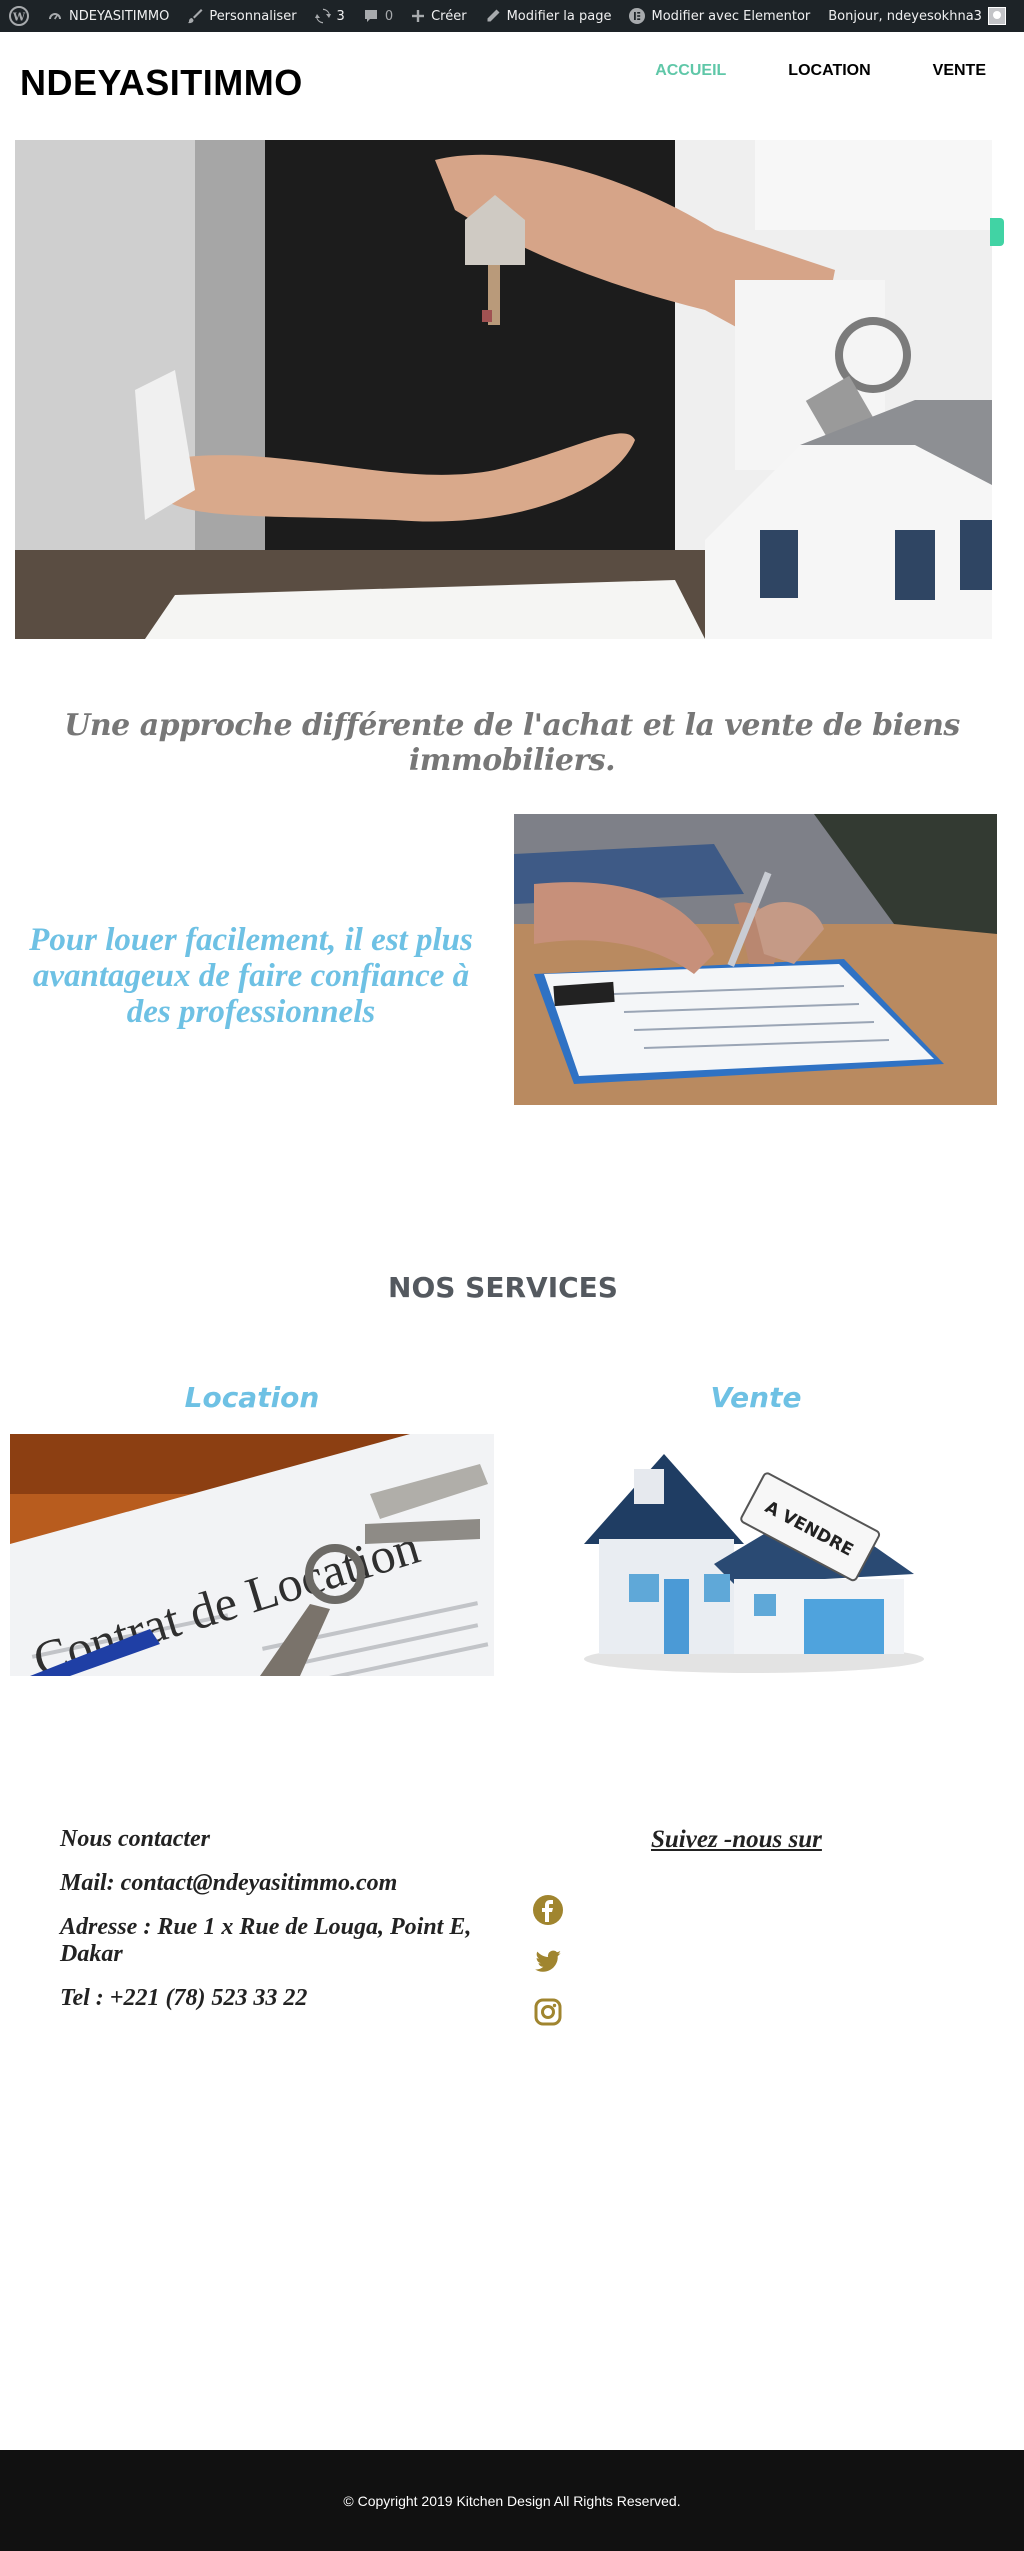  I want to click on side-tab-handle, so click(997, 232).